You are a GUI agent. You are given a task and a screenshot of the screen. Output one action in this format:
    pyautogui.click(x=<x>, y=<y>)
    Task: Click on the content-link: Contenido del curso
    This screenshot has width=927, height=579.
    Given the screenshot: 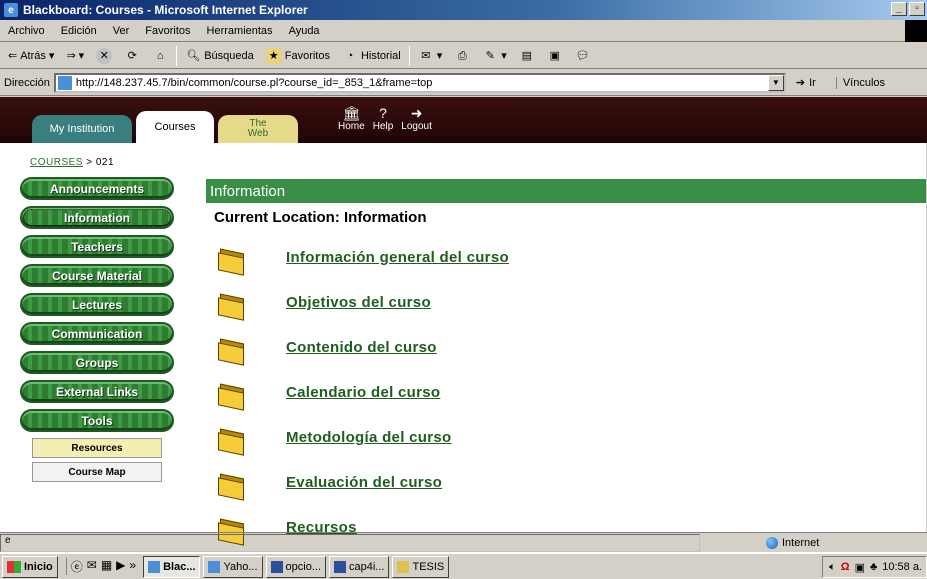 What is the action you would take?
    pyautogui.click(x=361, y=347)
    